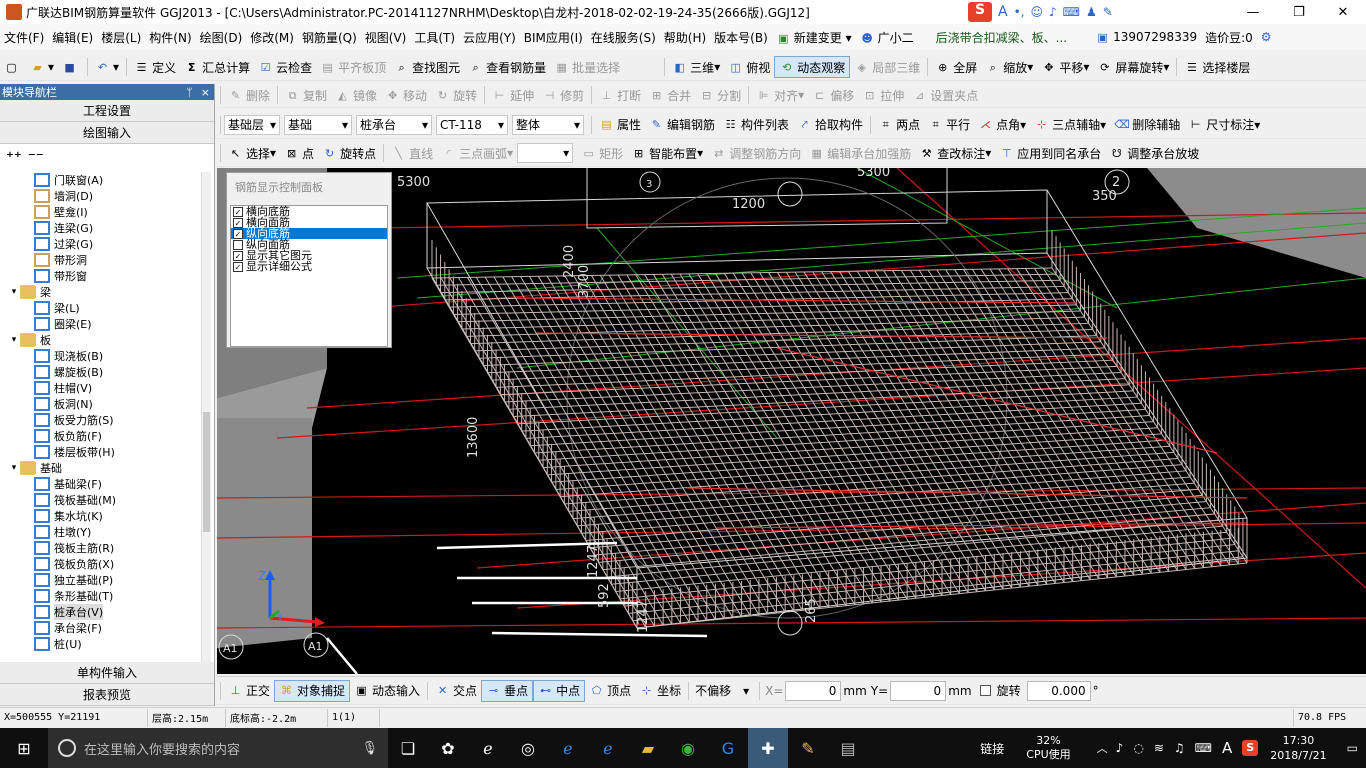 The height and width of the screenshot is (768, 1366). What do you see at coordinates (205, 92) in the screenshot?
I see `close-panel-icon: ×` at bounding box center [205, 92].